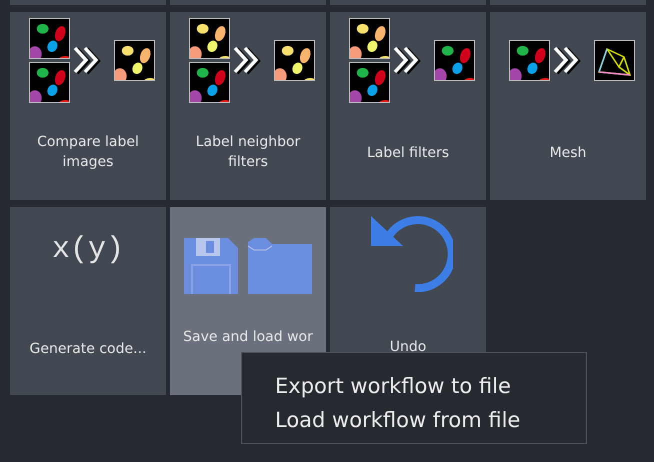 Image resolution: width=654 pixels, height=462 pixels. Describe the element at coordinates (248, 266) in the screenshot. I see `save-and-folder-icon` at that location.